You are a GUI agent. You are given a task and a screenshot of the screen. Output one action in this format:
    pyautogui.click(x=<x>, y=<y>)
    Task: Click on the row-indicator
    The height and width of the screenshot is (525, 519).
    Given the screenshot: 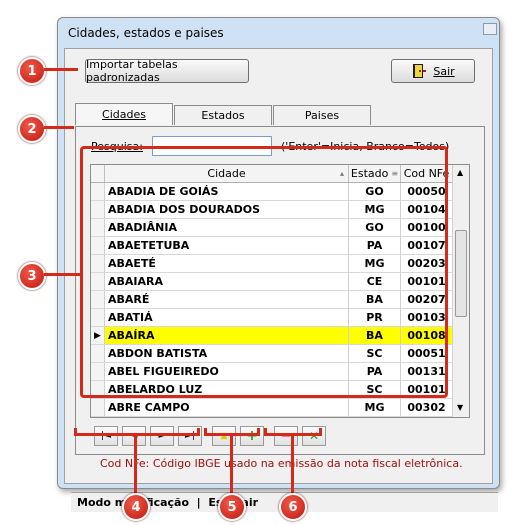 What is the action you would take?
    pyautogui.click(x=98, y=407)
    